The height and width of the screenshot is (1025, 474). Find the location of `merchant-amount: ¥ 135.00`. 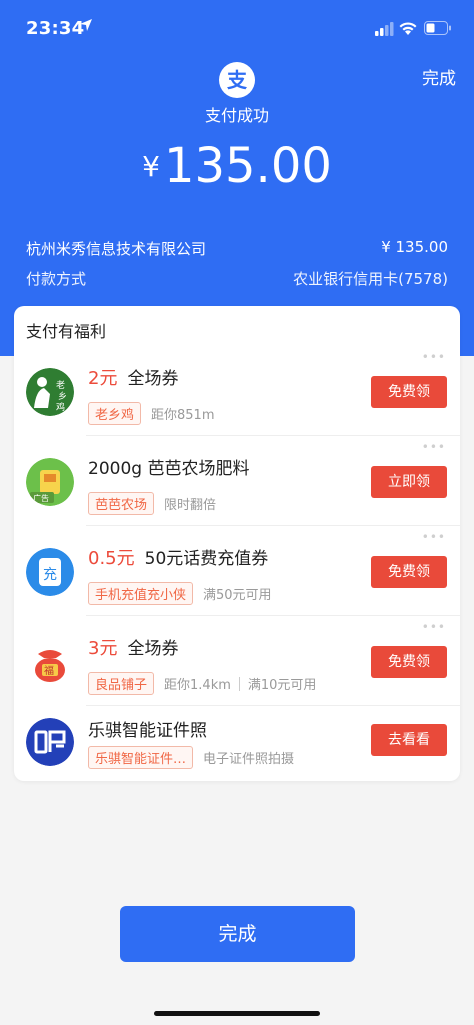

merchant-amount: ¥ 135.00 is located at coordinates (414, 247).